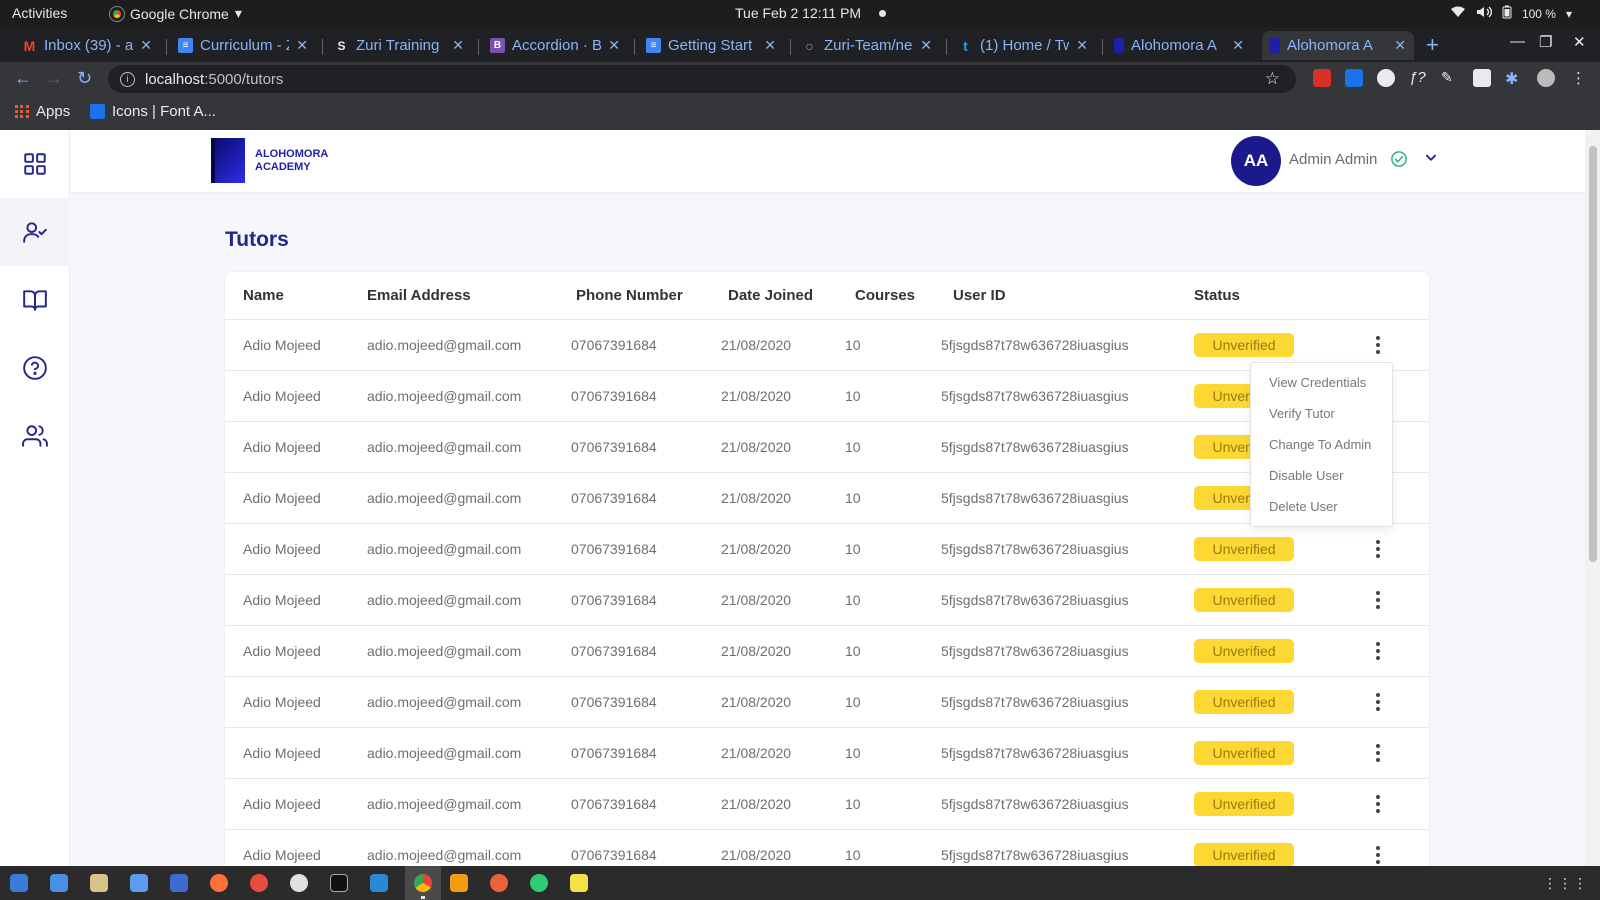 The image size is (1600, 900). What do you see at coordinates (54, 78) in the screenshot?
I see `forward-icon: →` at bounding box center [54, 78].